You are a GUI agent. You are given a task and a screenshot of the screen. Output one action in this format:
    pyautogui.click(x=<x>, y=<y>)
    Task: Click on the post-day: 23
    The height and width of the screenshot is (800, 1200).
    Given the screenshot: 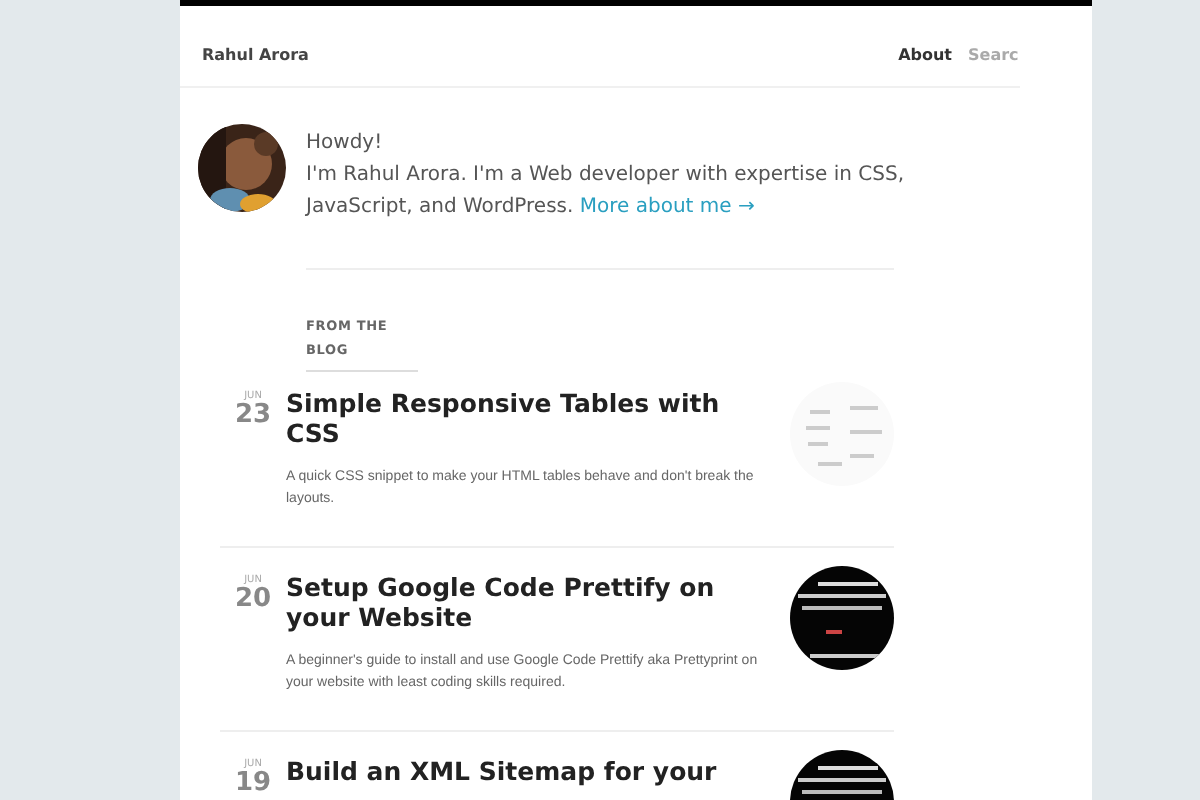 What is the action you would take?
    pyautogui.click(x=253, y=416)
    